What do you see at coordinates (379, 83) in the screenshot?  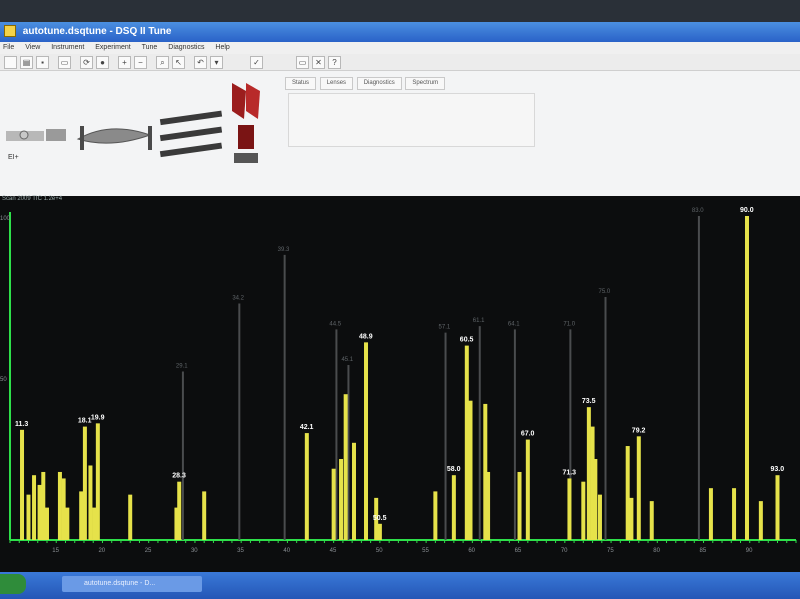 I see `tab-diagnostics: Diagnostics` at bounding box center [379, 83].